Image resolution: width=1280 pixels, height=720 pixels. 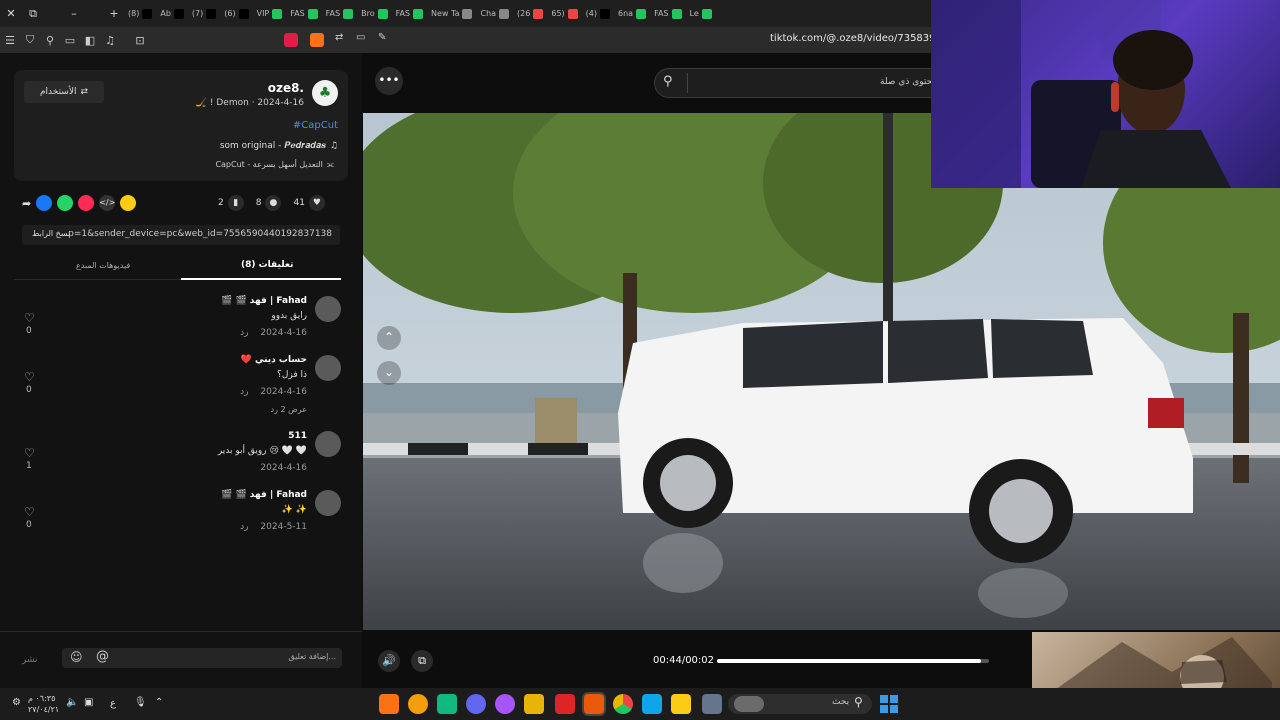 I want to click on brave-icon, so click(x=317, y=40).